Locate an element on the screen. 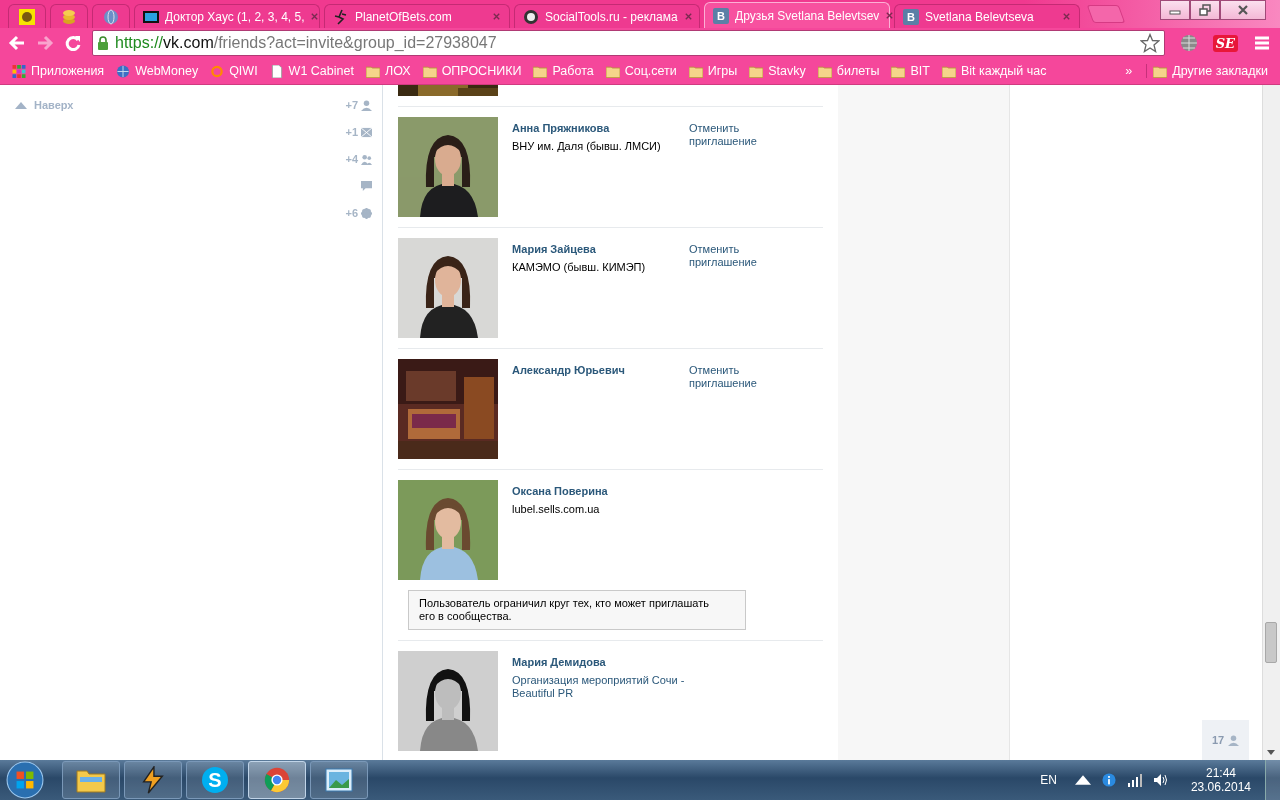  browser-tab: B Svetlana Belevtseva is located at coordinates (987, 16).